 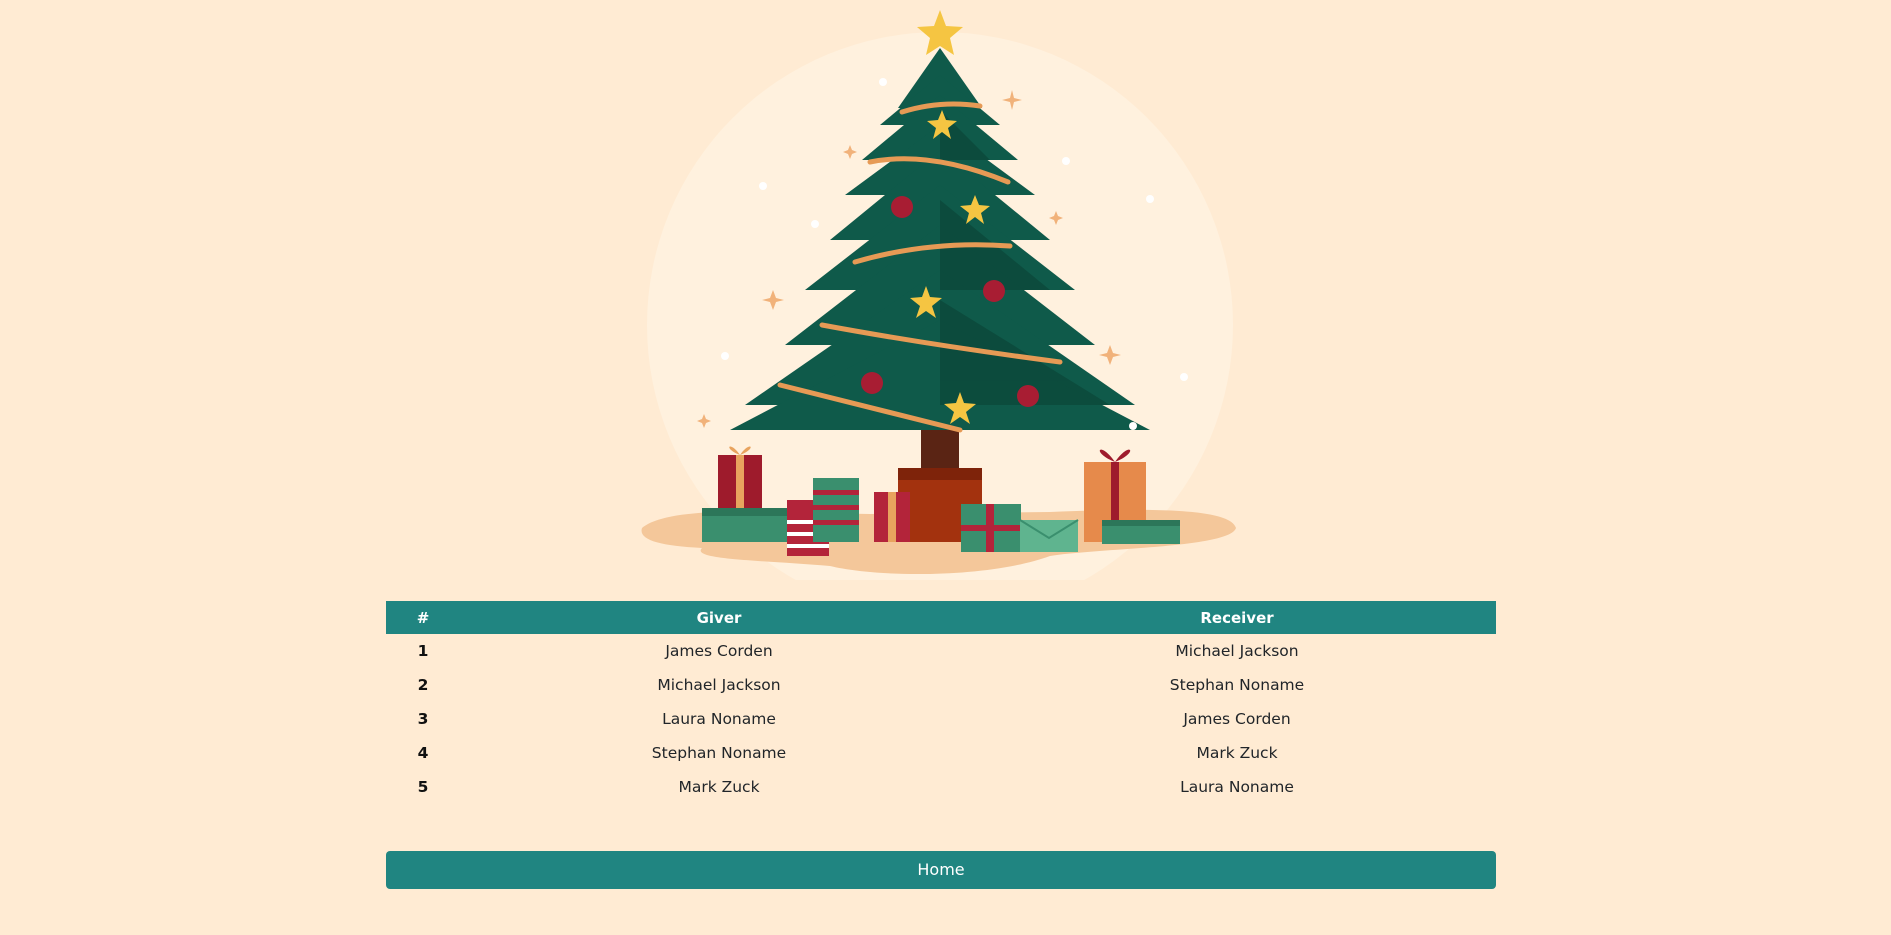 I want to click on table-row: 3 Laura Noname James Corden, so click(x=941, y=719).